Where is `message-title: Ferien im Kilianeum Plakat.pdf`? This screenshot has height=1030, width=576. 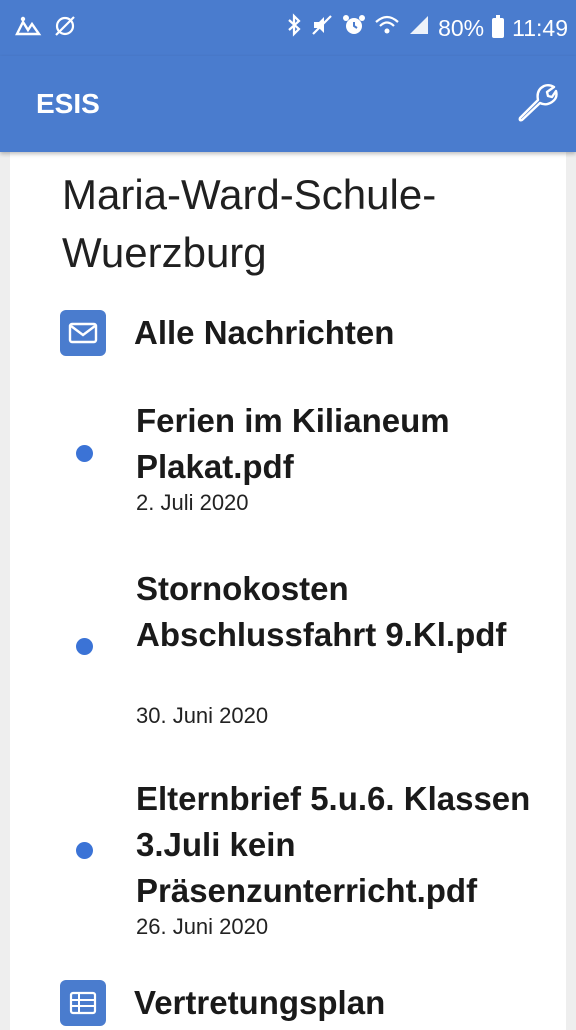
message-title: Ferien im Kilianeum Plakat.pdf is located at coordinates (293, 443).